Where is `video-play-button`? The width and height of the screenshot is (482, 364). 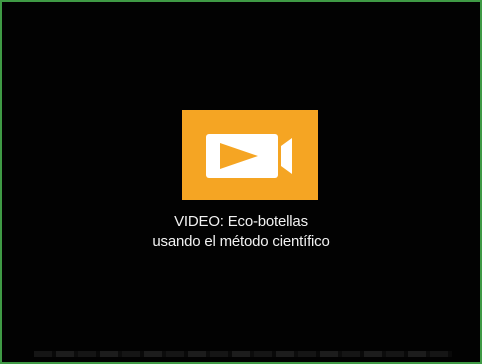 video-play-button is located at coordinates (250, 155).